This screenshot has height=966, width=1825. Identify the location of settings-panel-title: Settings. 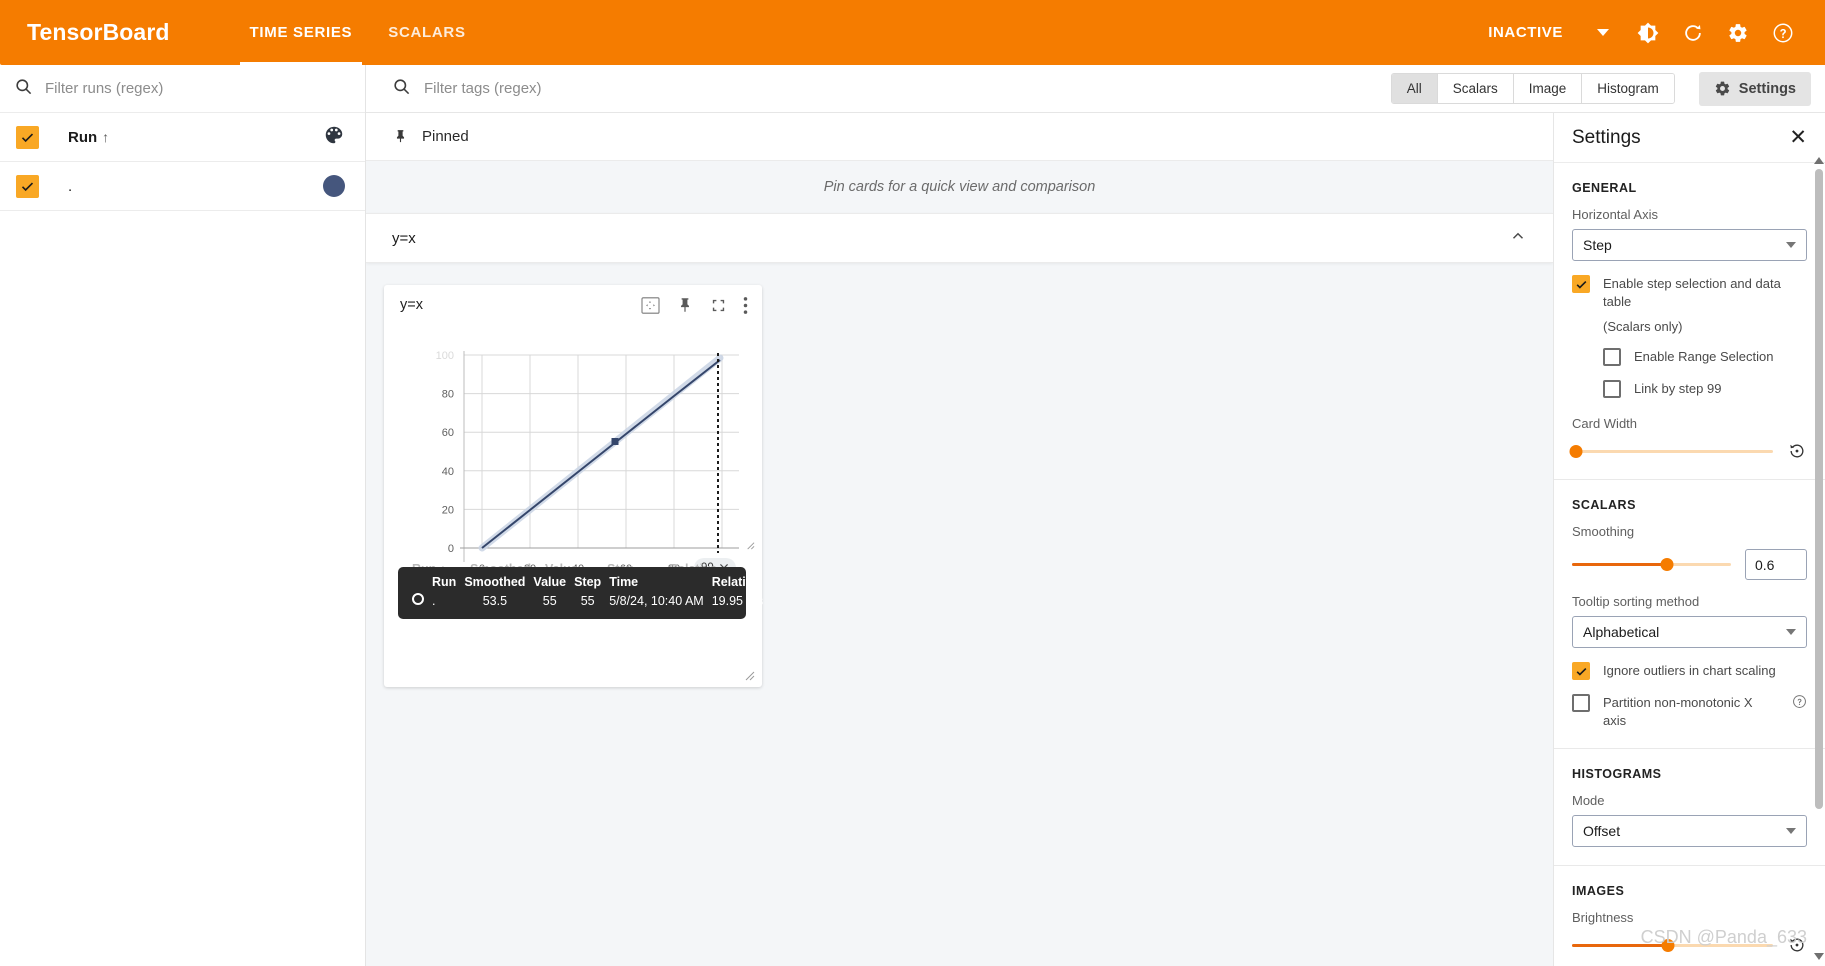
(1606, 137).